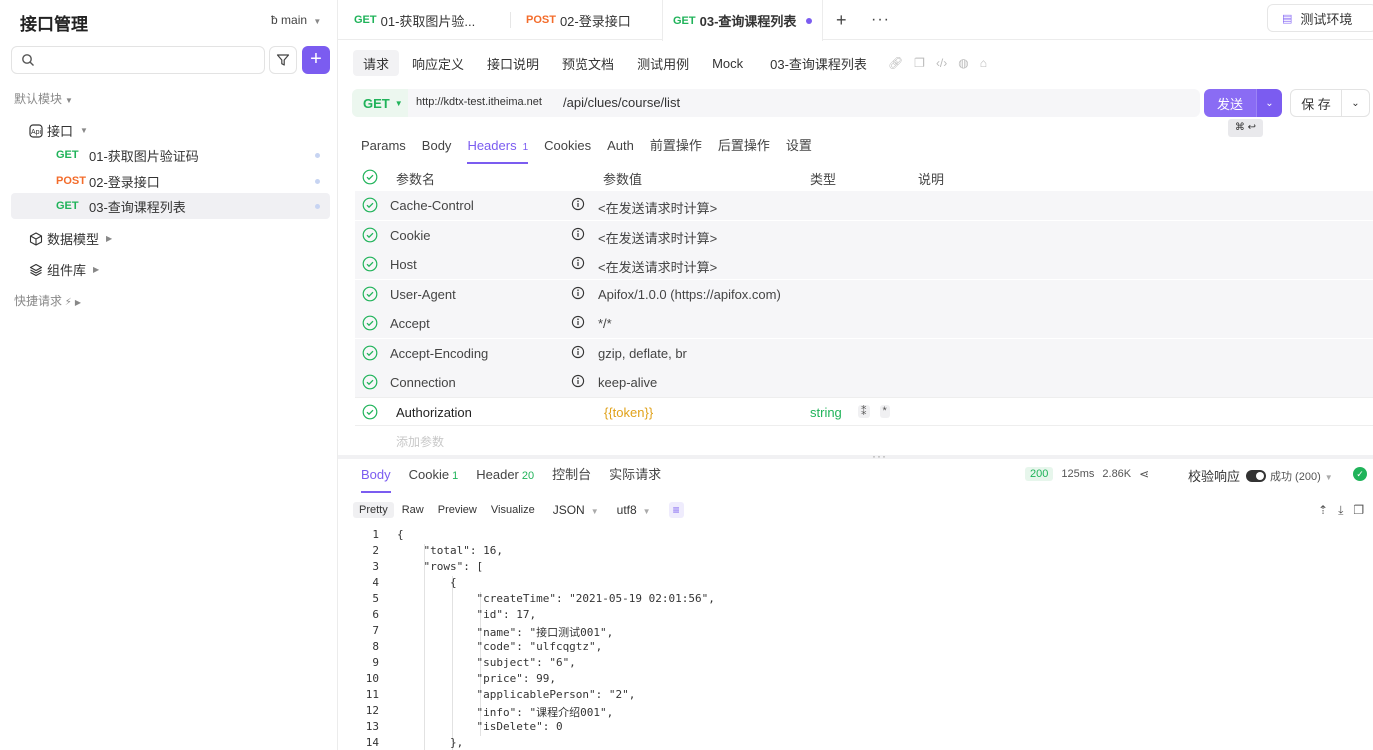 The image size is (1373, 750). I want to click on tab-response-header: Header 20, so click(505, 478).